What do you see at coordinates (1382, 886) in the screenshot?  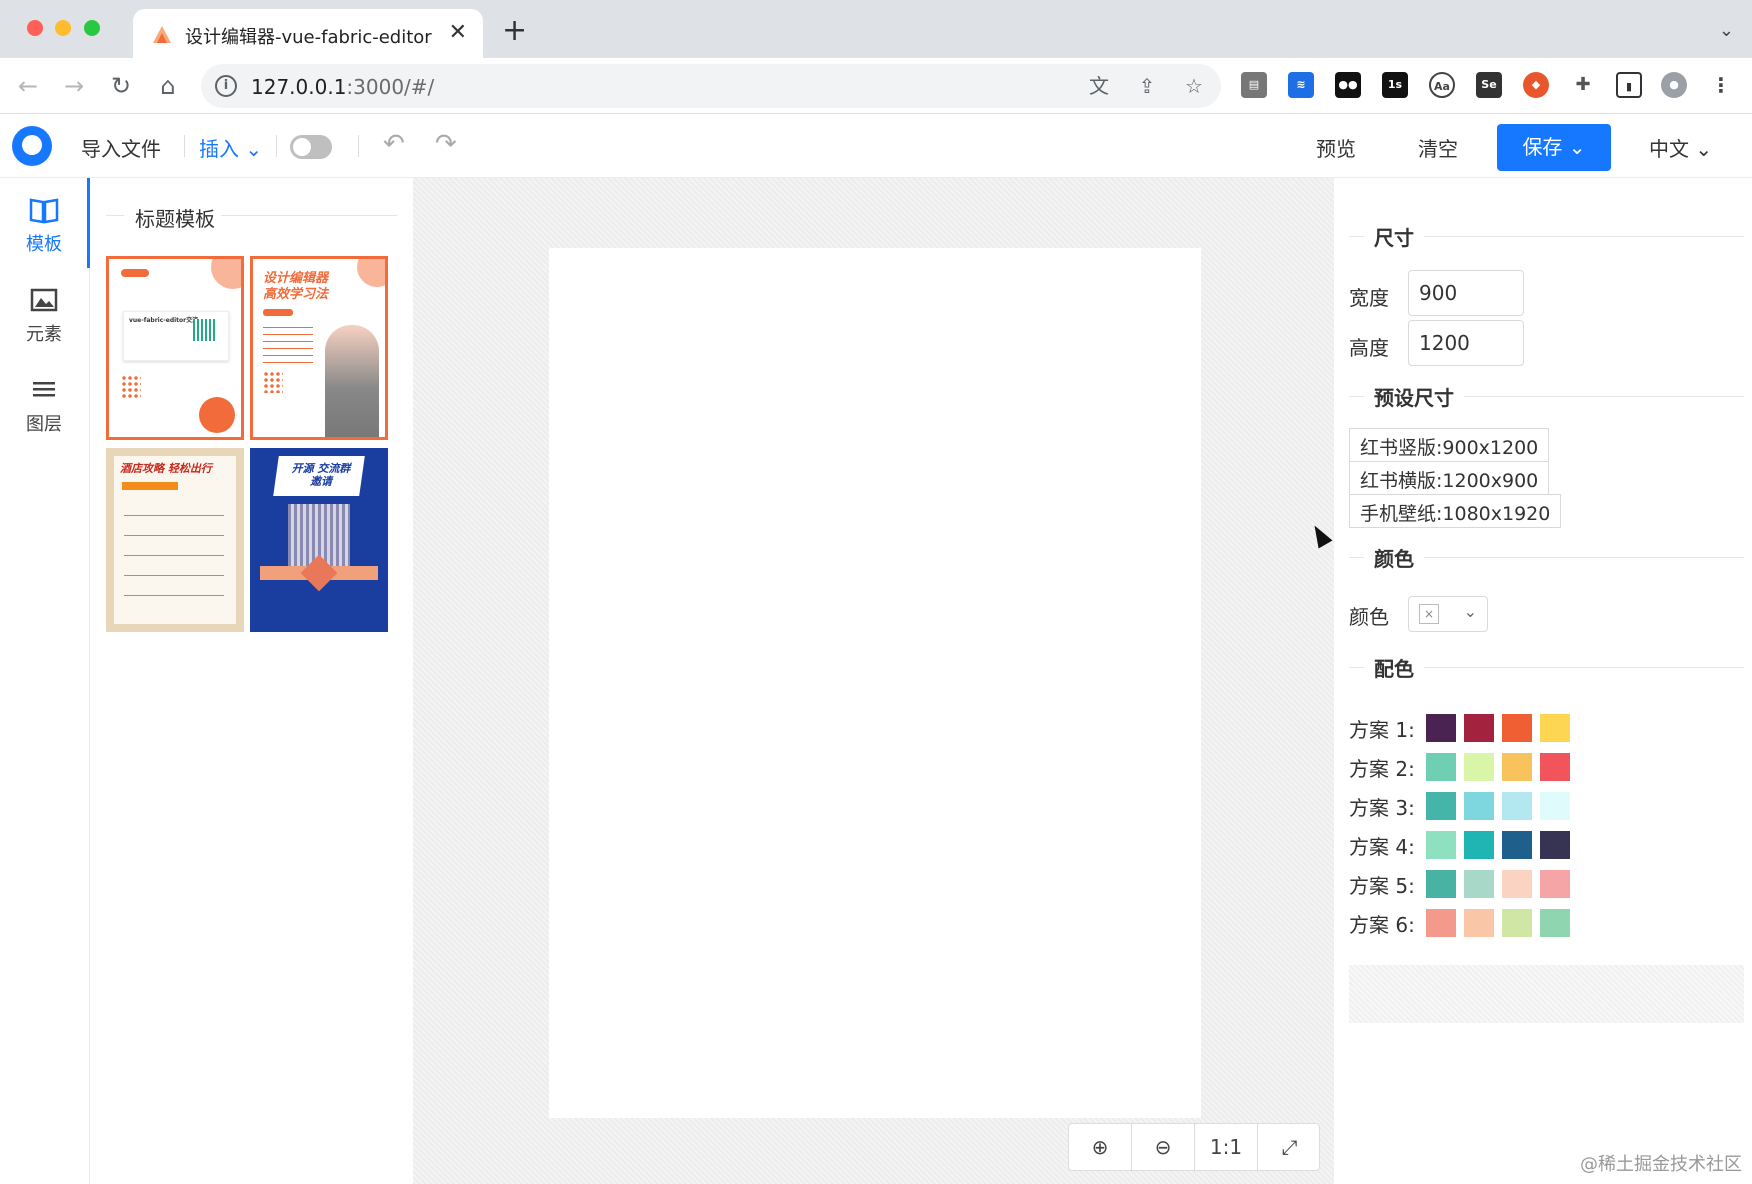 I see `scheme-label: 方案 5:` at bounding box center [1382, 886].